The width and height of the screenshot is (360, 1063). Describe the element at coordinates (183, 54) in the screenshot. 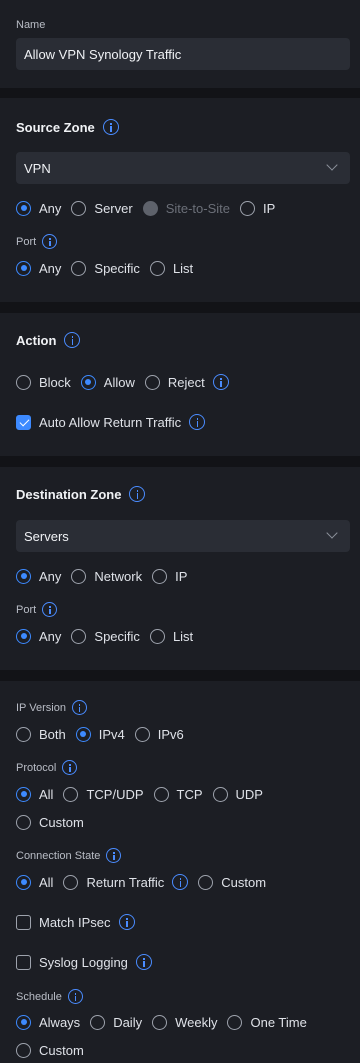

I see `name-input: Allow VPN Synology Traffic` at that location.